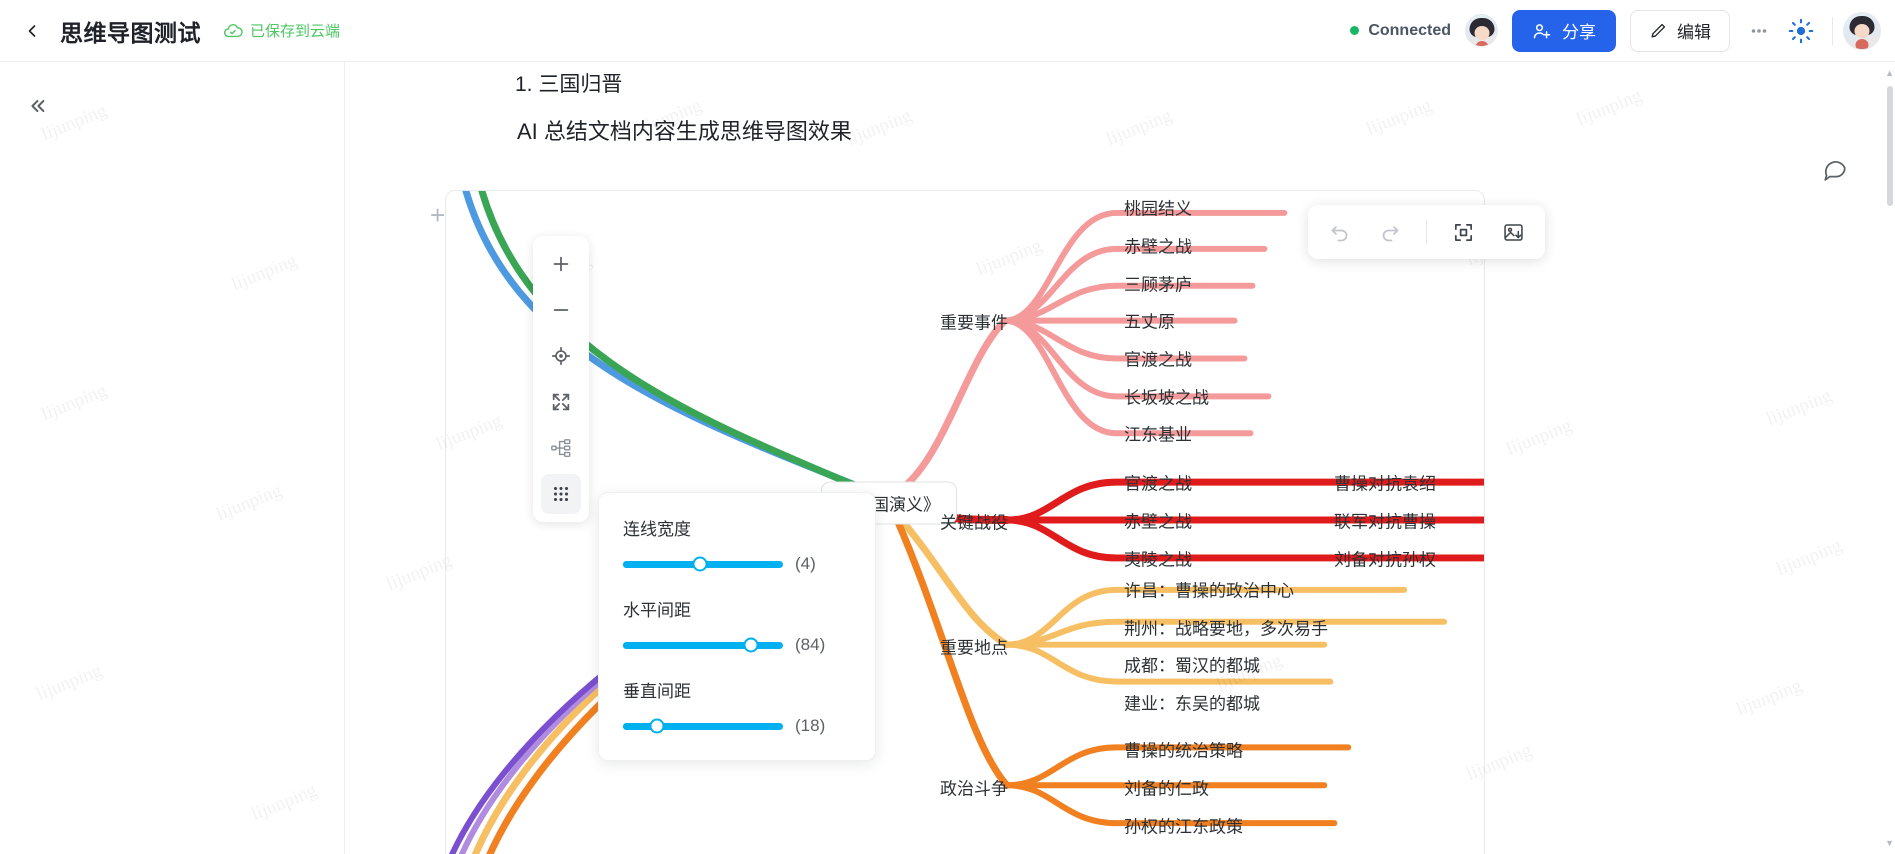  I want to click on zoom-out-button, so click(561, 310).